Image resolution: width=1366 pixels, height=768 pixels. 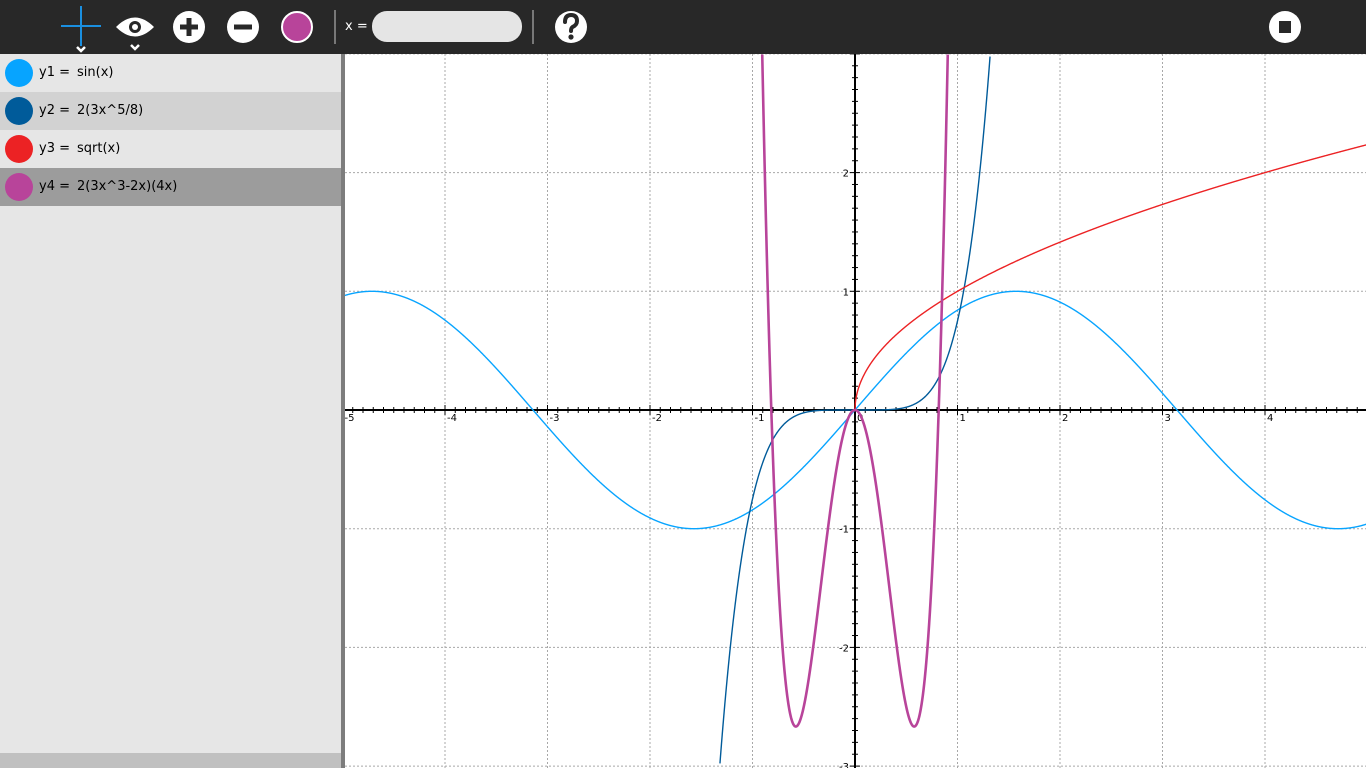 What do you see at coordinates (297, 27) in the screenshot?
I see `color-picker-button` at bounding box center [297, 27].